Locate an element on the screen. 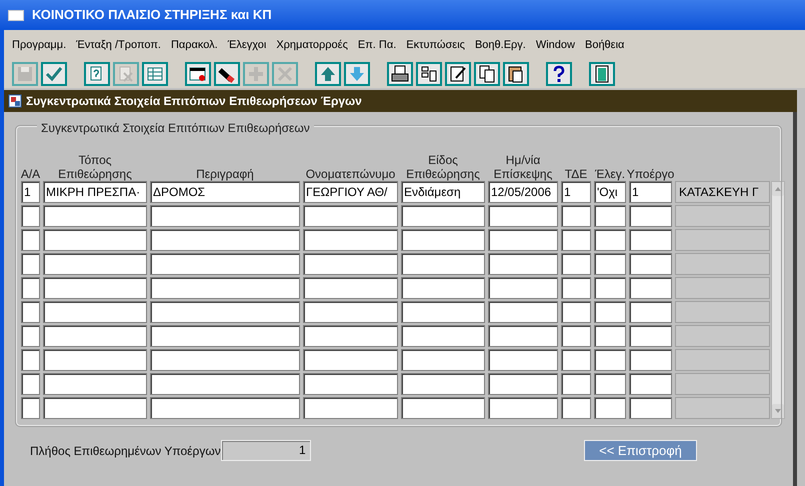 Image resolution: width=805 pixels, height=486 pixels. menu-item: Window is located at coordinates (555, 45).